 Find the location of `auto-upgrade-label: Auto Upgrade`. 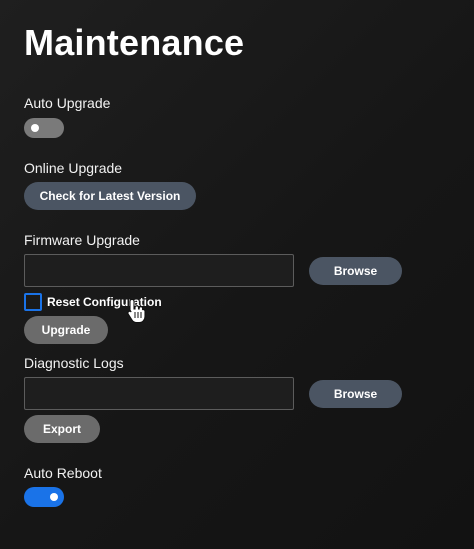

auto-upgrade-label: Auto Upgrade is located at coordinates (67, 103).